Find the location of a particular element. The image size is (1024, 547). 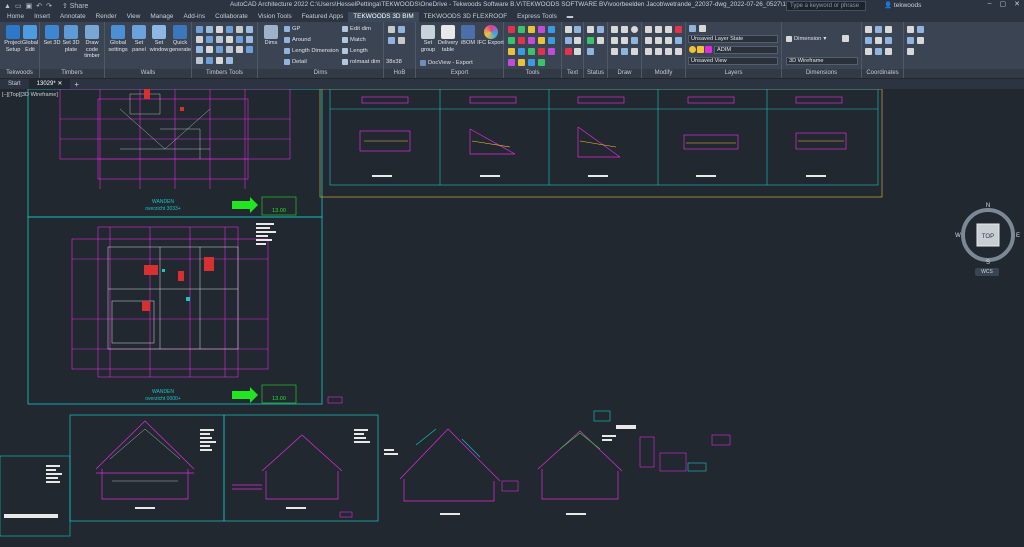

text-tool-6-icon is located at coordinates (577, 51).